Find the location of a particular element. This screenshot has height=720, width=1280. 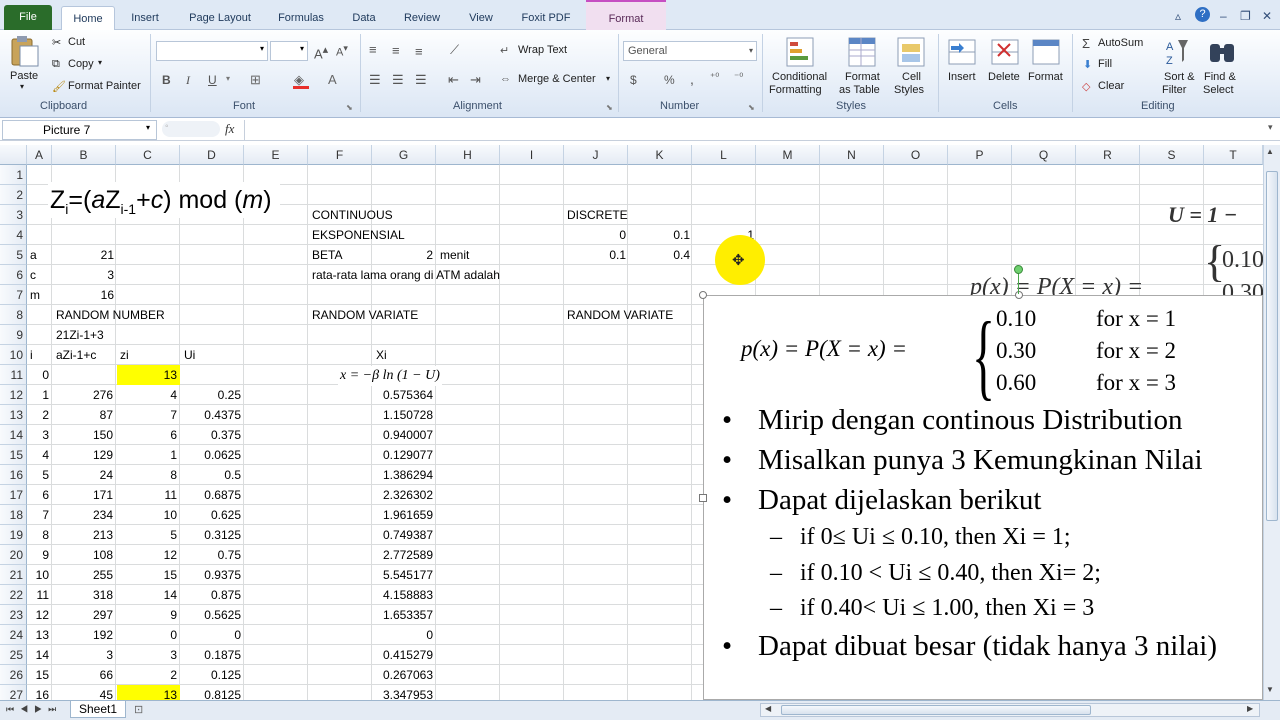

cell-azi: 66 is located at coordinates (84, 675).